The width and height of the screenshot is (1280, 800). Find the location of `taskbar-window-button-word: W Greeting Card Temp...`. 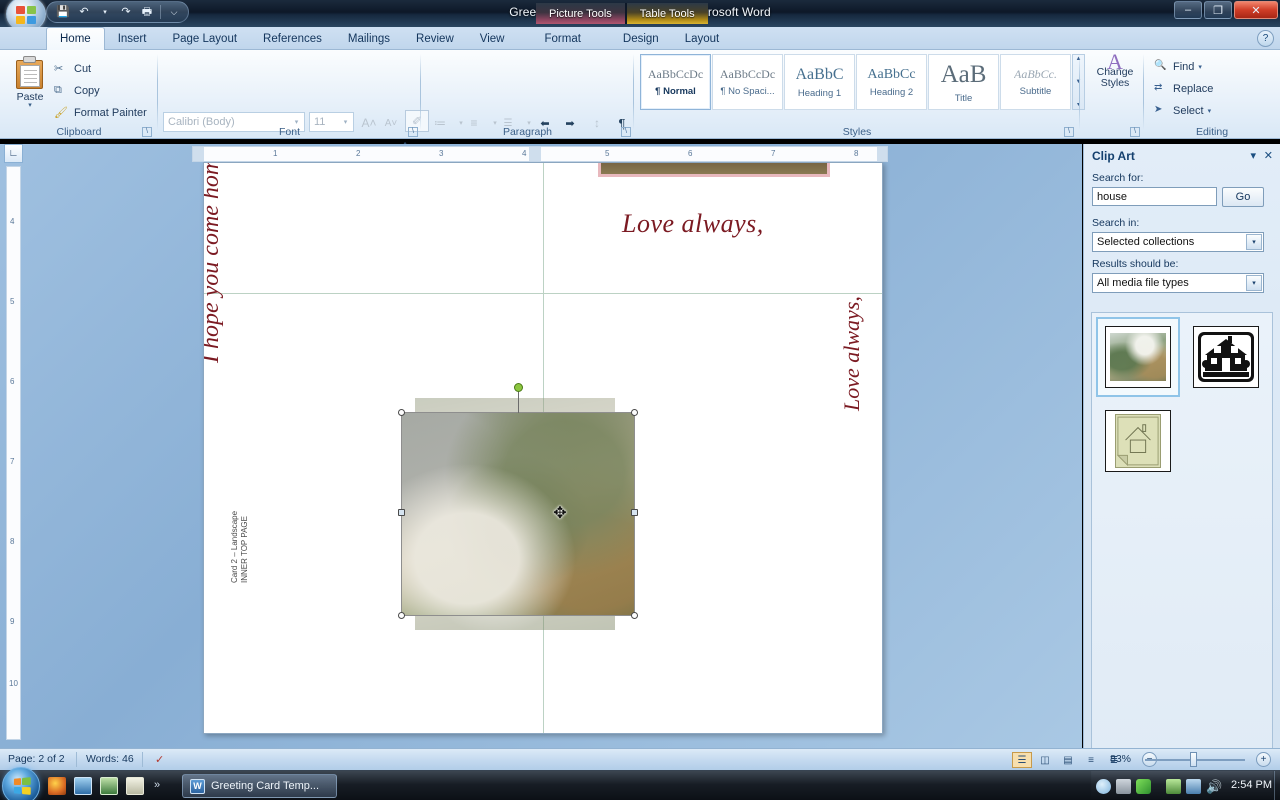

taskbar-window-button-word: W Greeting Card Temp... is located at coordinates (259, 786).